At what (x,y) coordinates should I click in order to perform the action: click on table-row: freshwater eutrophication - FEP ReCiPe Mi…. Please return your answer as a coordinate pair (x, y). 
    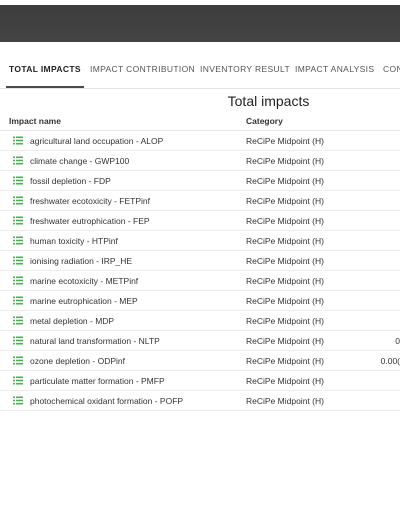
    Looking at the image, I should click on (200, 221).